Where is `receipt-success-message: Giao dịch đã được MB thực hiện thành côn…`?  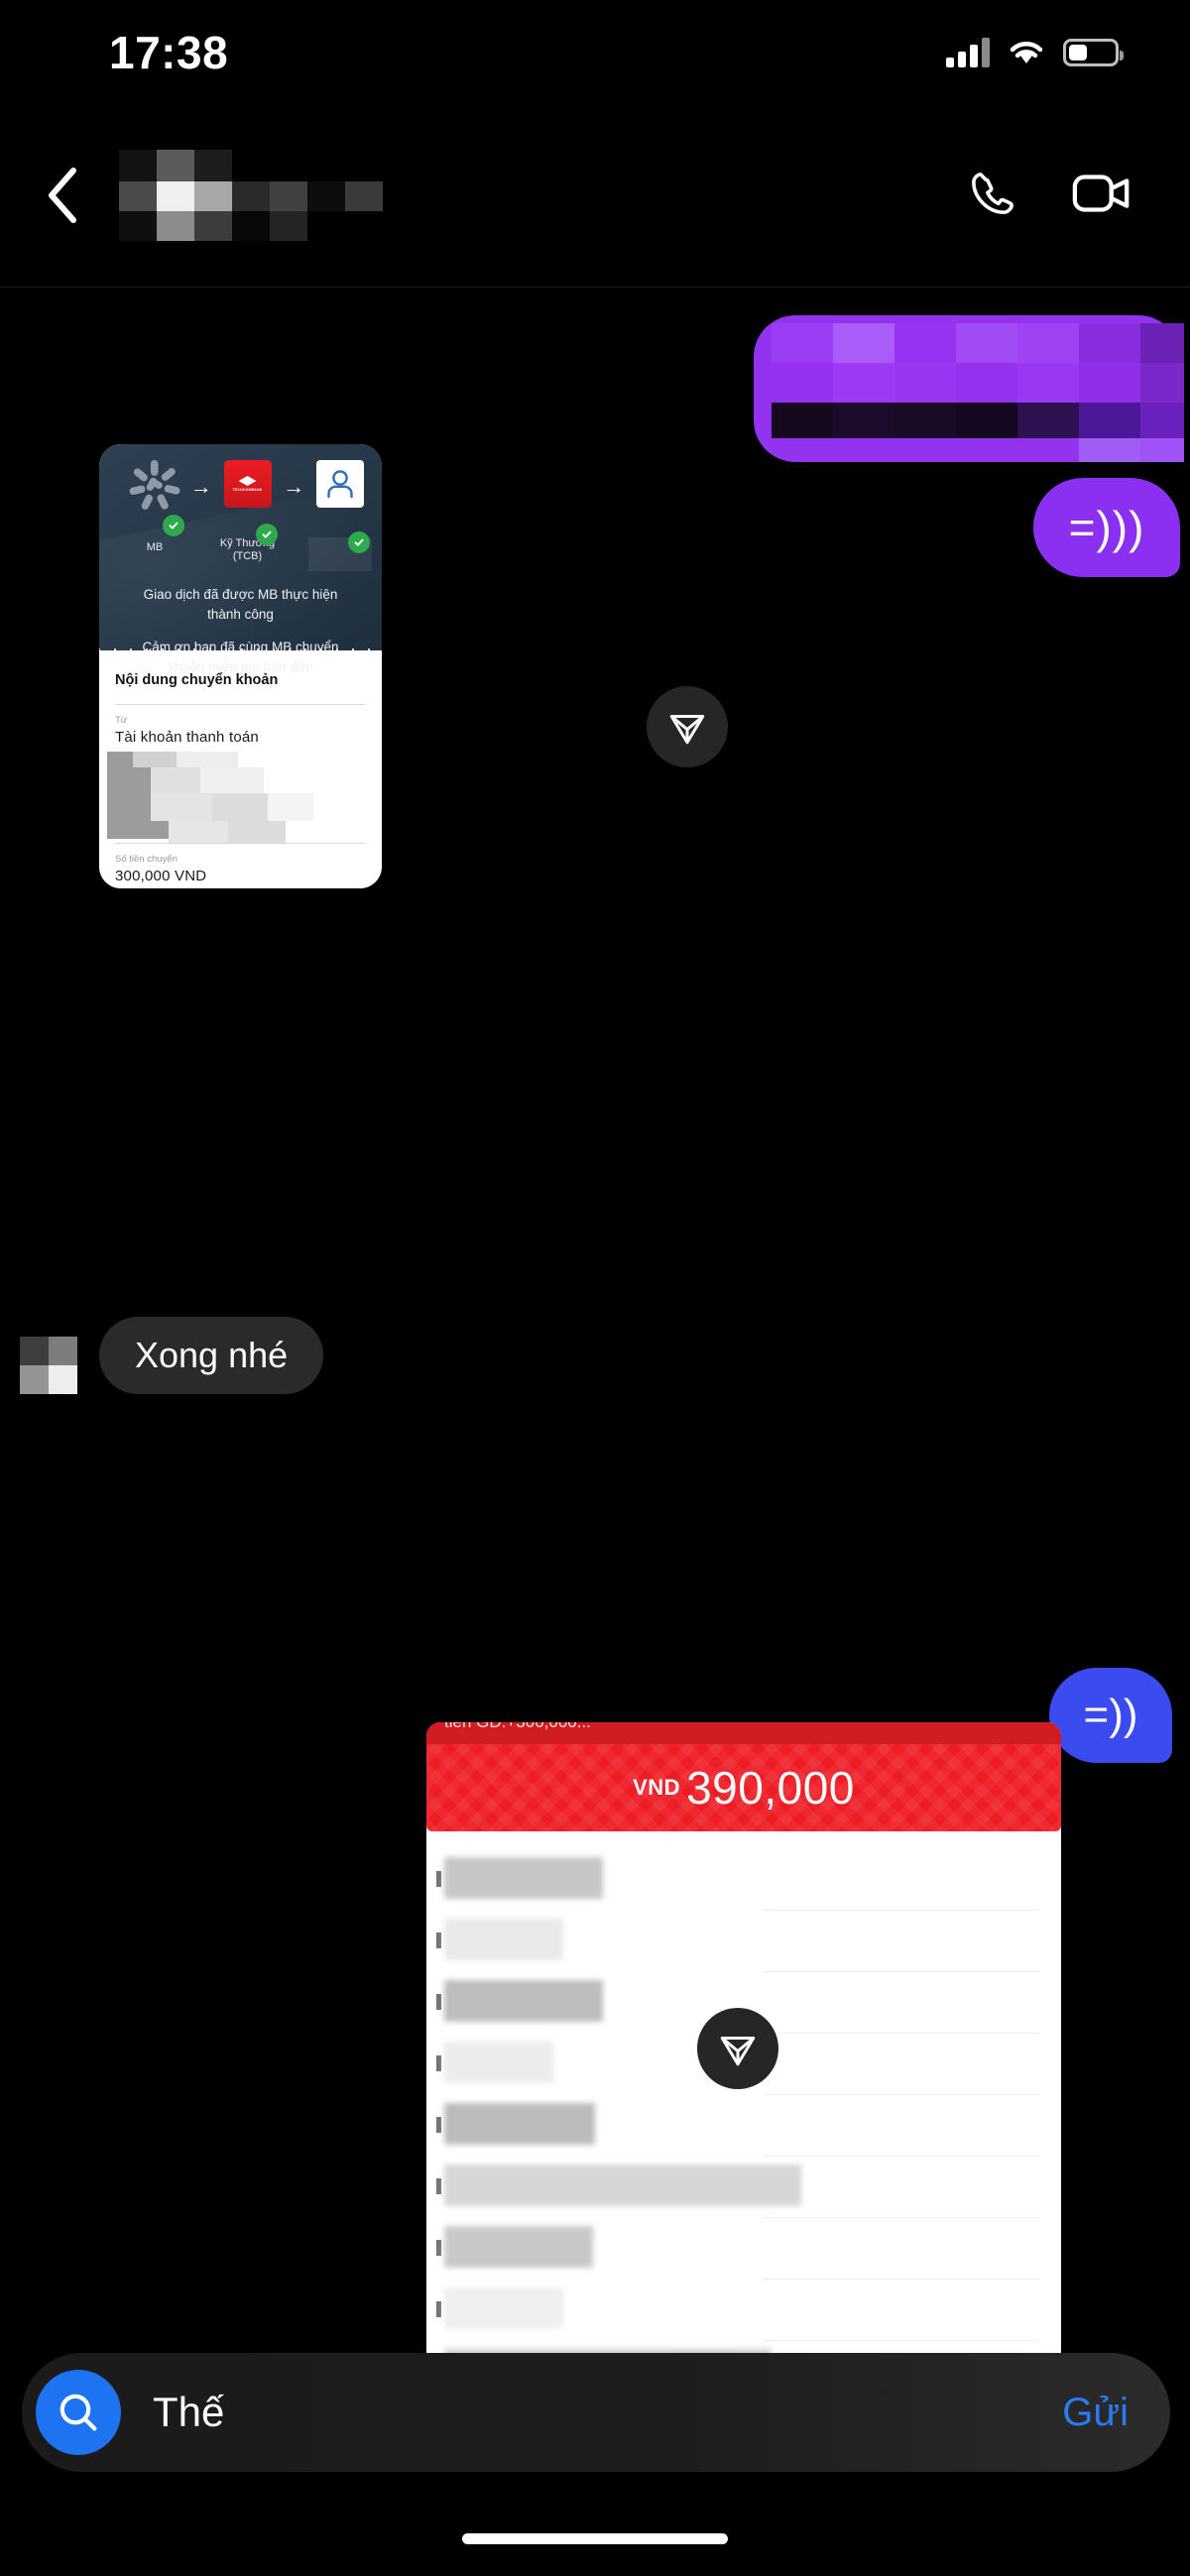 receipt-success-message: Giao dịch đã được MB thực hiện thành côn… is located at coordinates (240, 623).